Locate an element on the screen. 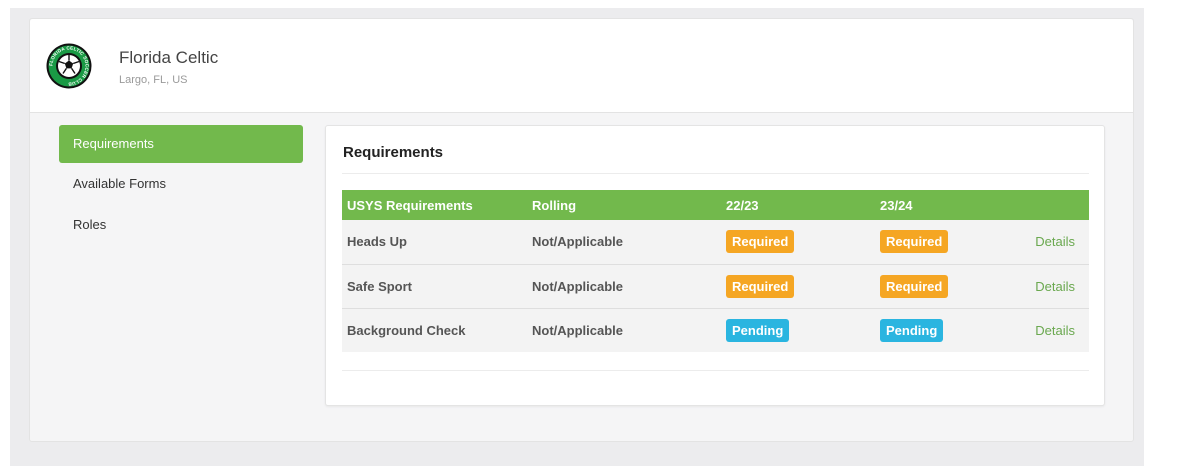 This screenshot has width=1178, height=466. club-name: Florida Celtic is located at coordinates (169, 57).